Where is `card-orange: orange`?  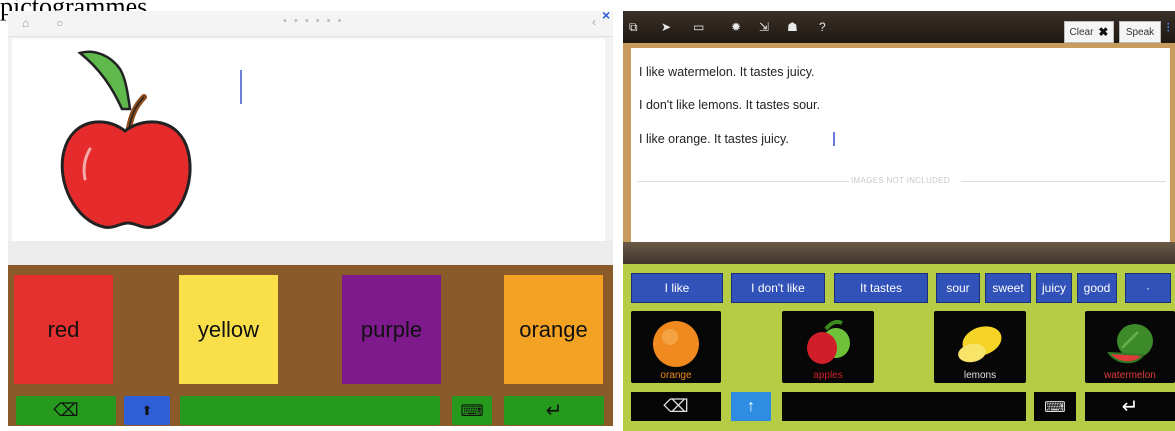 card-orange: orange is located at coordinates (553, 329).